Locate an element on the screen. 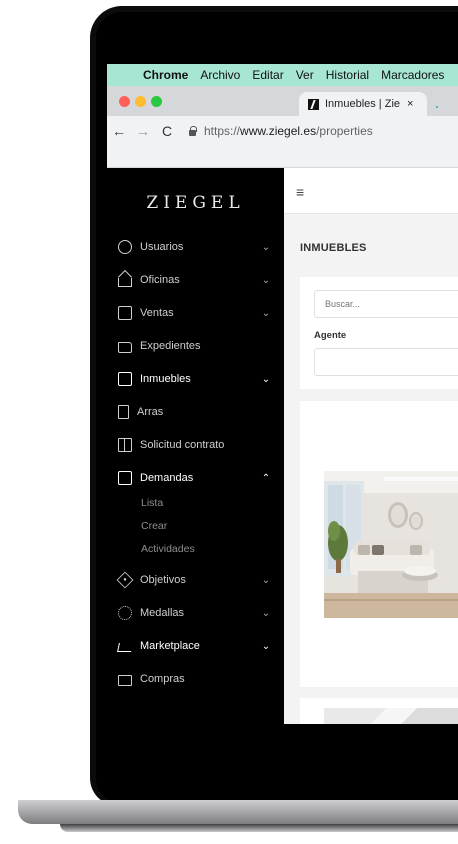 This screenshot has height=844, width=458. folder-icon is located at coordinates (125, 347).